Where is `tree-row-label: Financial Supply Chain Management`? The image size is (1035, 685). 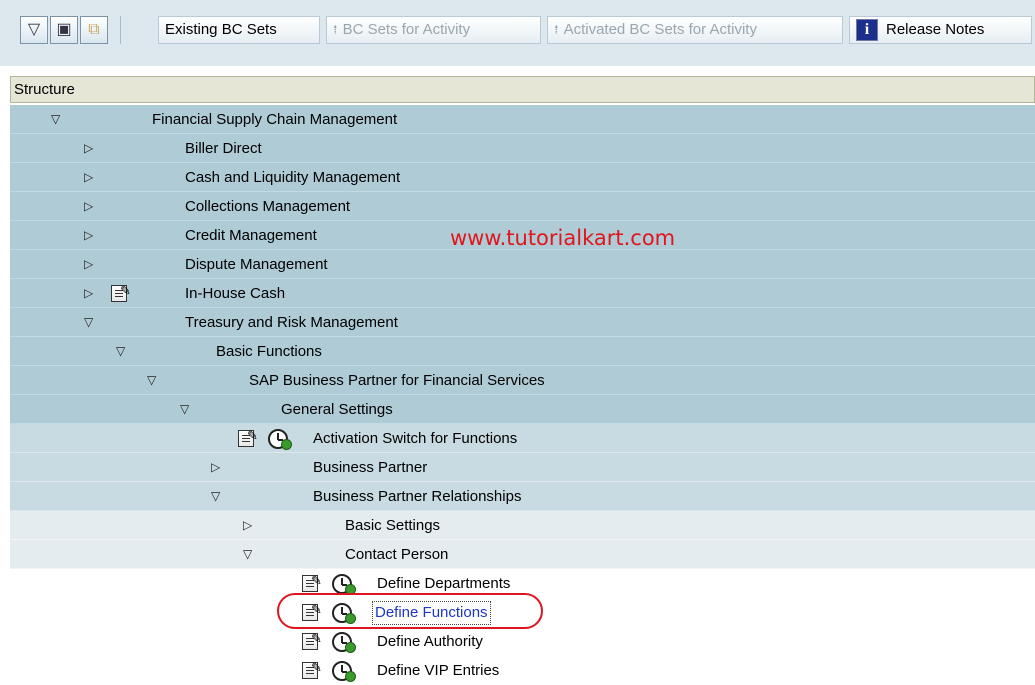 tree-row-label: Financial Supply Chain Management is located at coordinates (275, 119).